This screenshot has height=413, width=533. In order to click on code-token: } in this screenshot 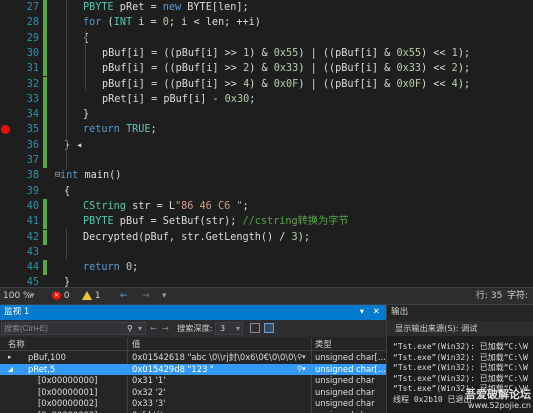, I will do `click(67, 282)`.